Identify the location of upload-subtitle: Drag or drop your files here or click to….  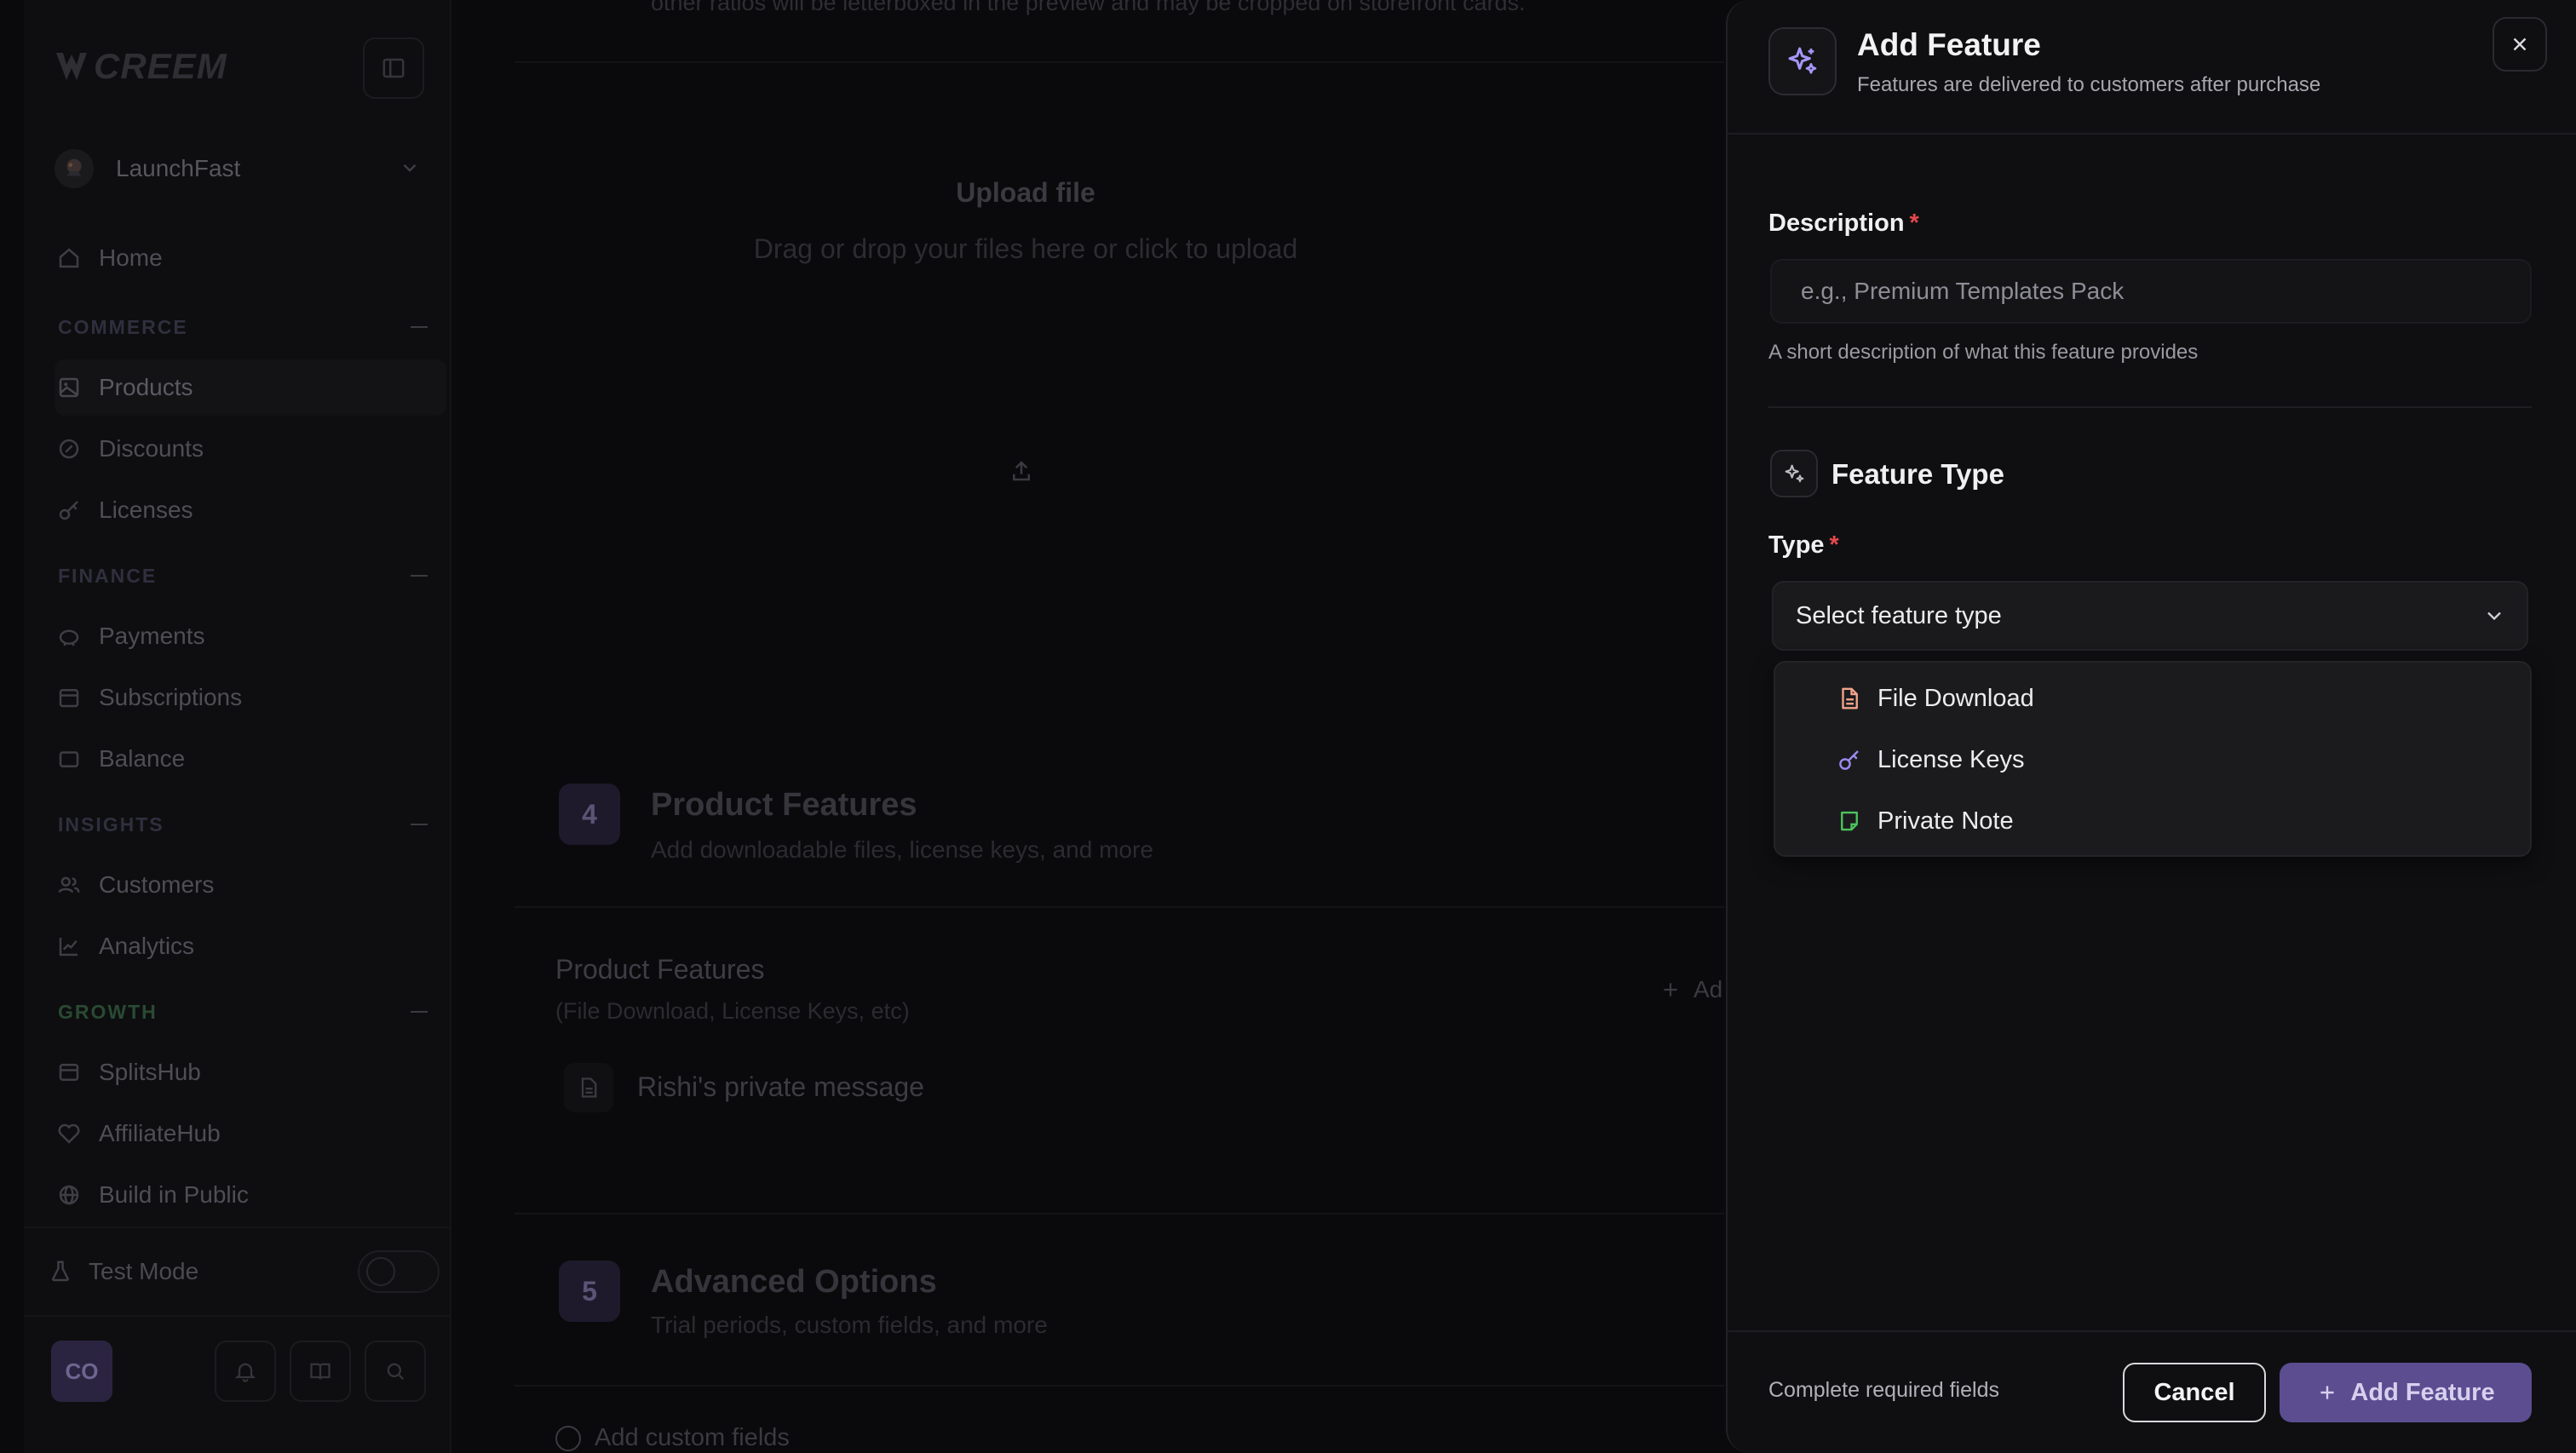
(1026, 248).